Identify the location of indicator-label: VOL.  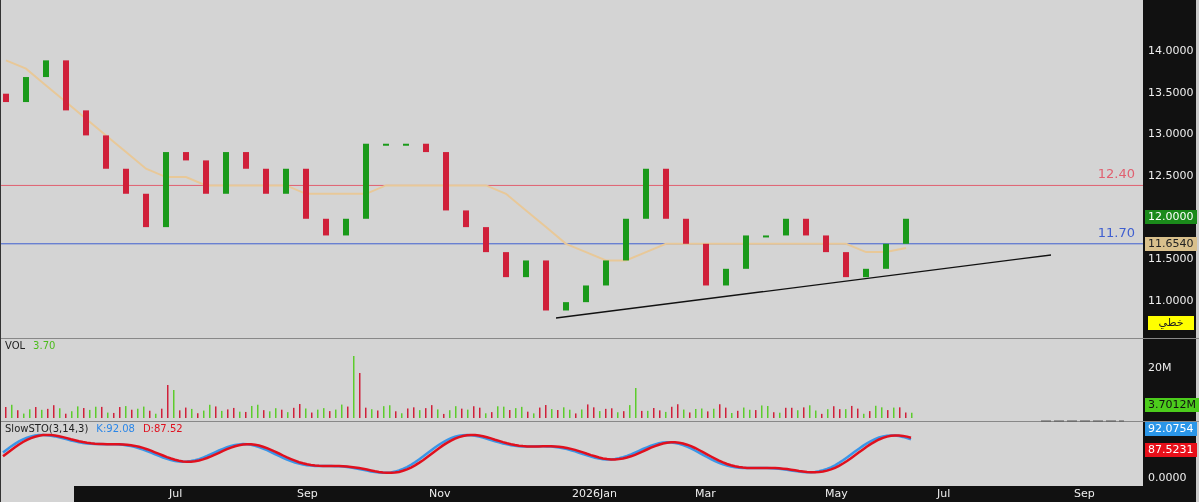
(15, 345).